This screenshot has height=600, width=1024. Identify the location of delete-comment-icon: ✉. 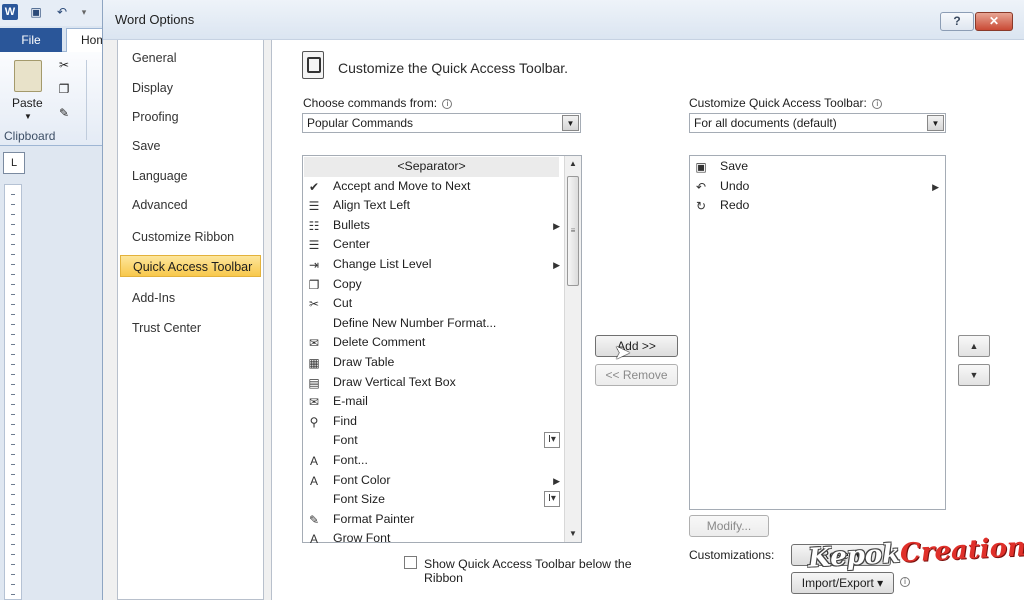
(314, 343).